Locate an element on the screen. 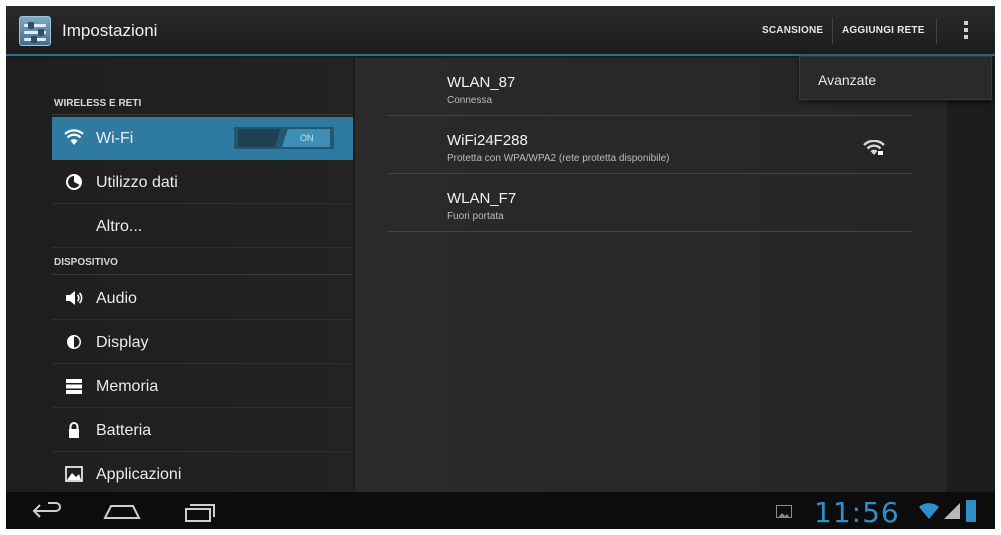 The image size is (1001, 535). add-network-button: AGGIUNGI RETE is located at coordinates (883, 30).